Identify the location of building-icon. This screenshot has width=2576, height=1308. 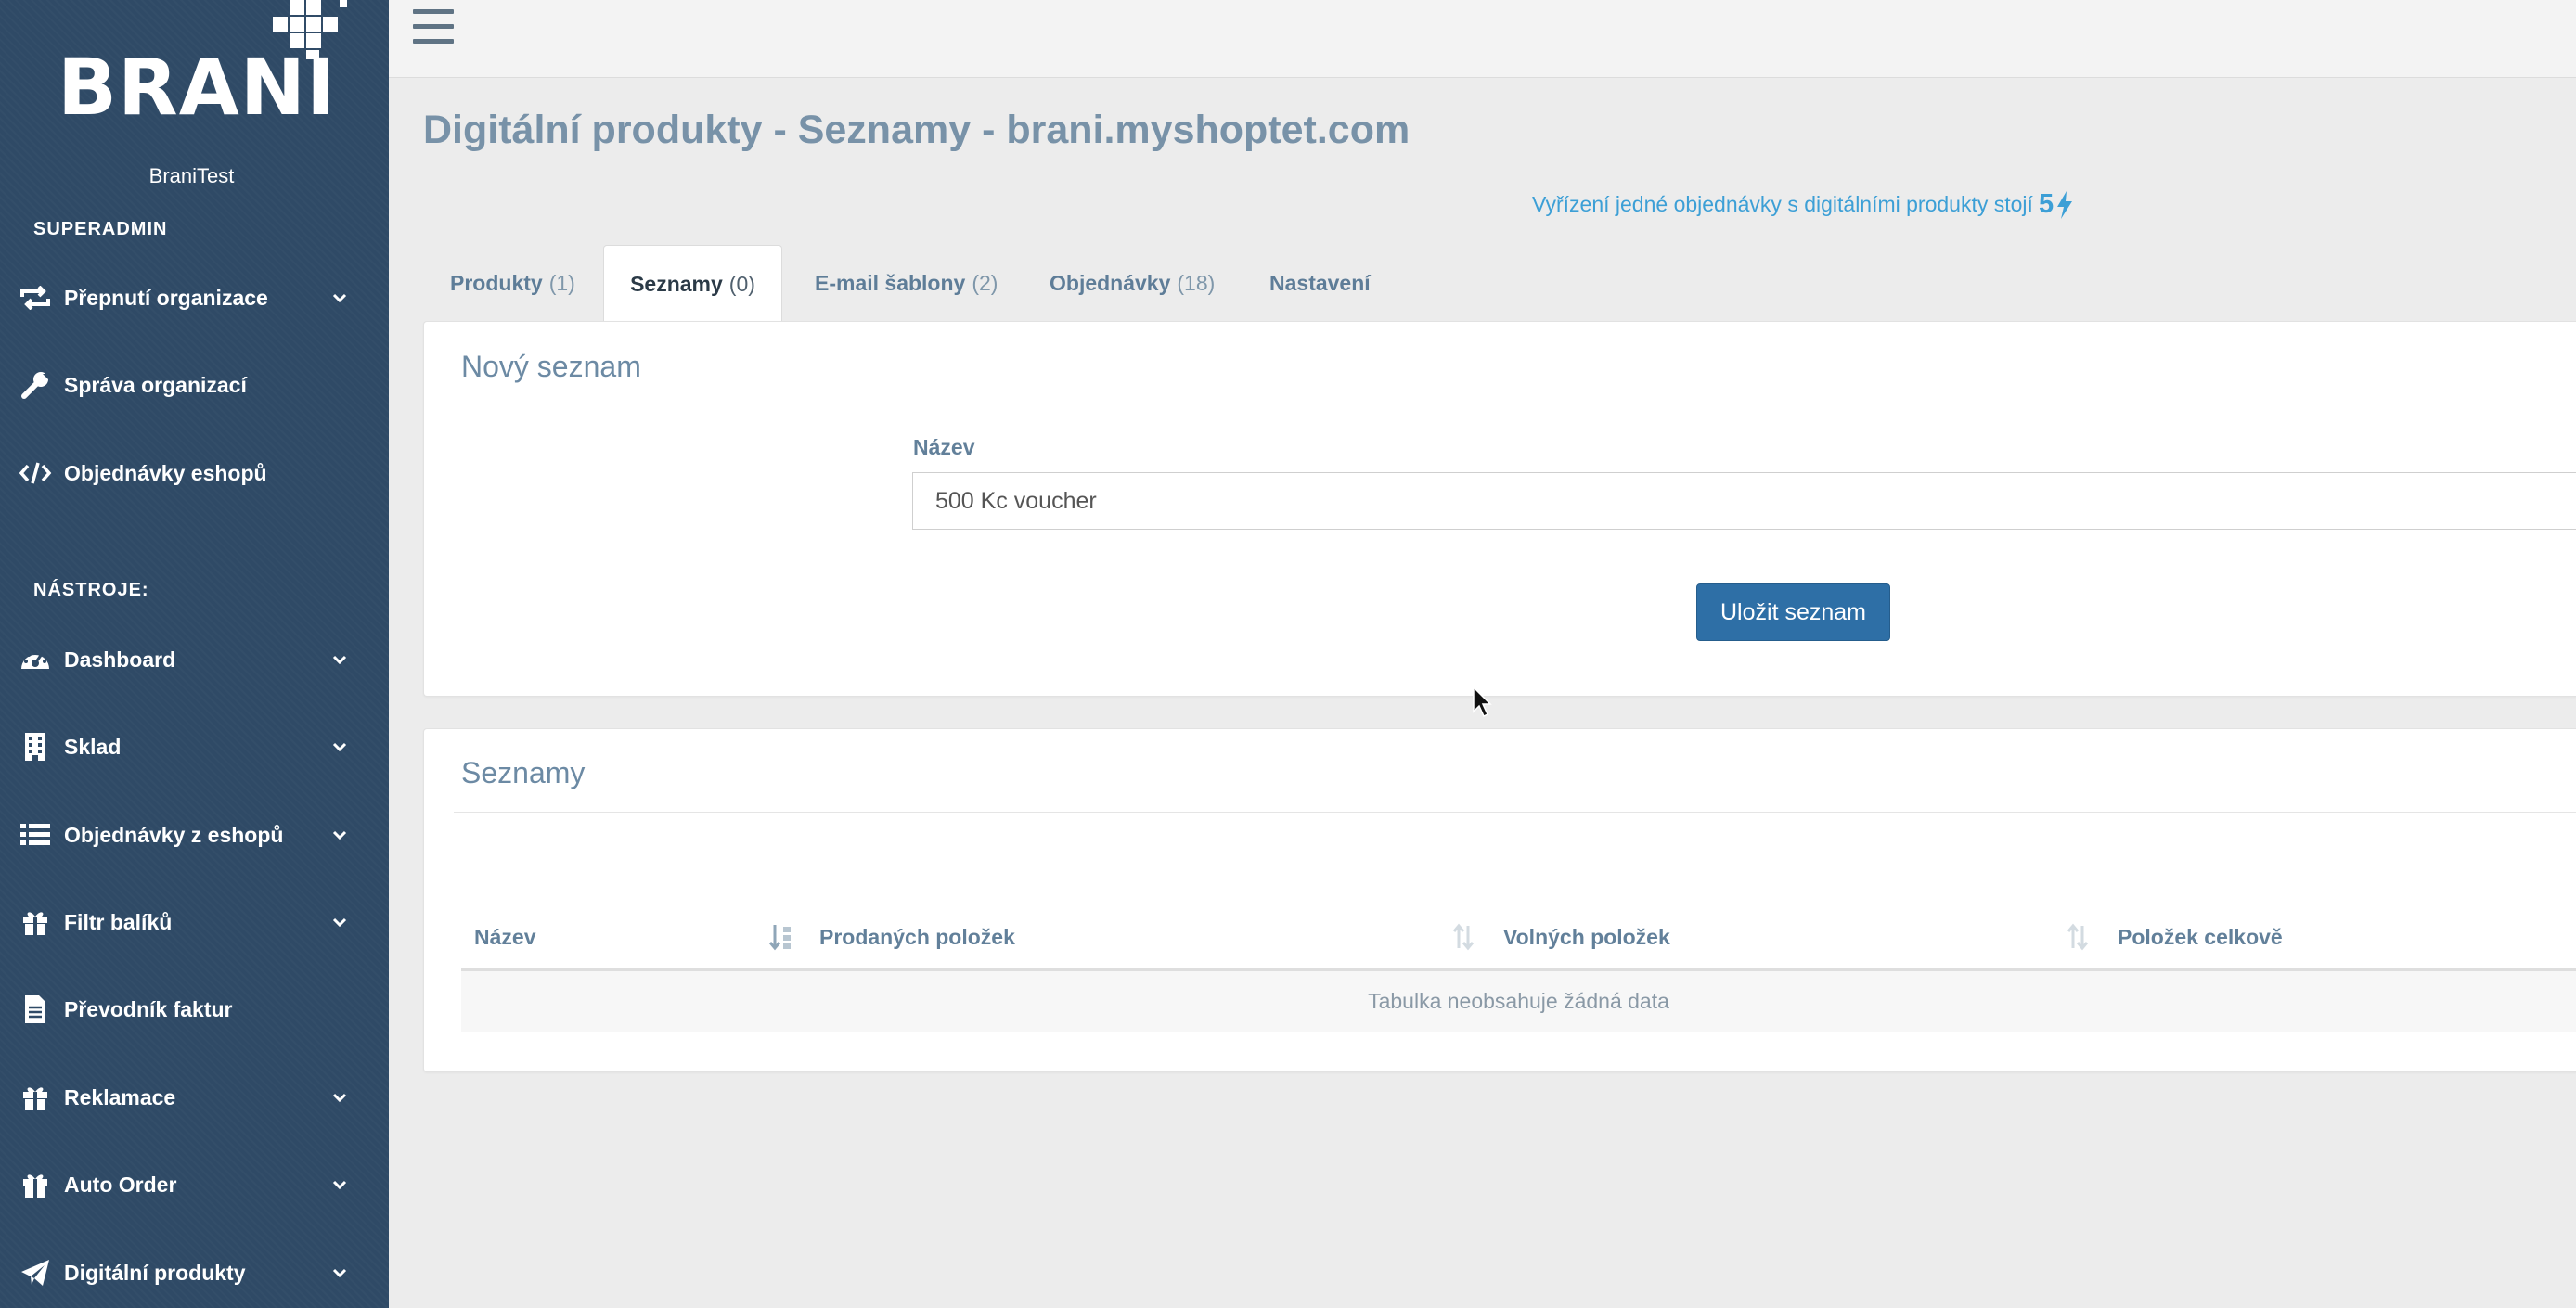
(35, 747).